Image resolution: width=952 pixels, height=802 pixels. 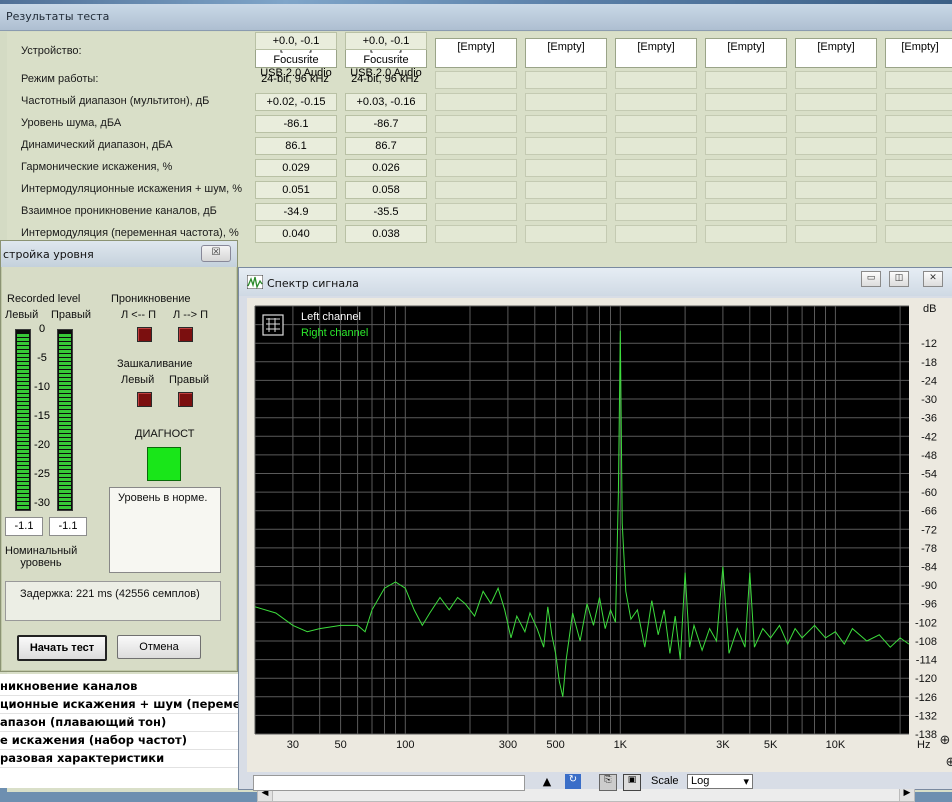 What do you see at coordinates (119, 254) in the screenshot?
I see `level-window-titlebar: стройка уровня ☒` at bounding box center [119, 254].